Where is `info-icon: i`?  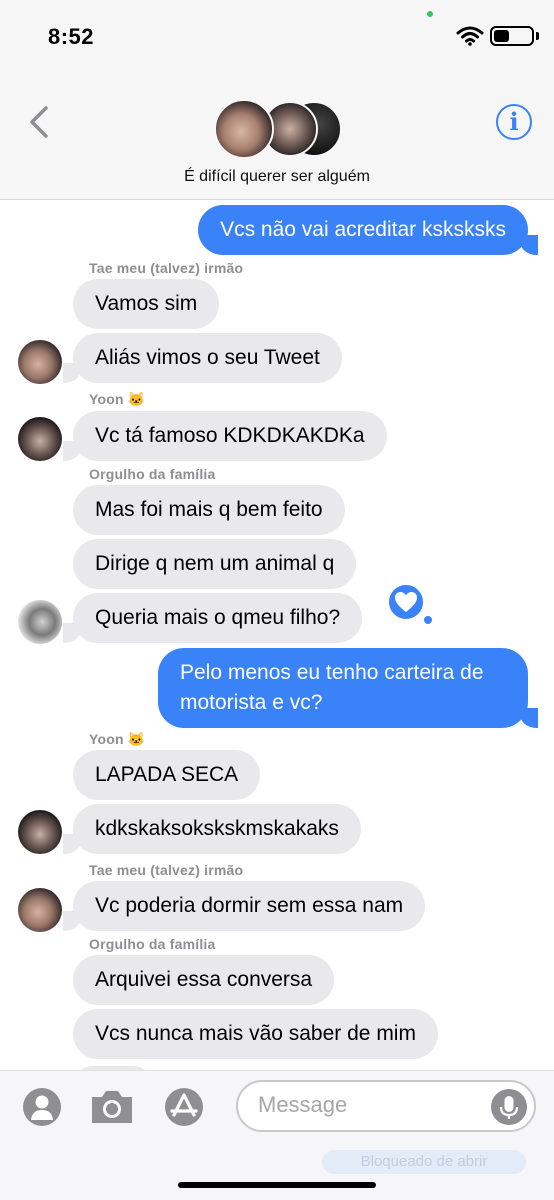
info-icon: i is located at coordinates (514, 122).